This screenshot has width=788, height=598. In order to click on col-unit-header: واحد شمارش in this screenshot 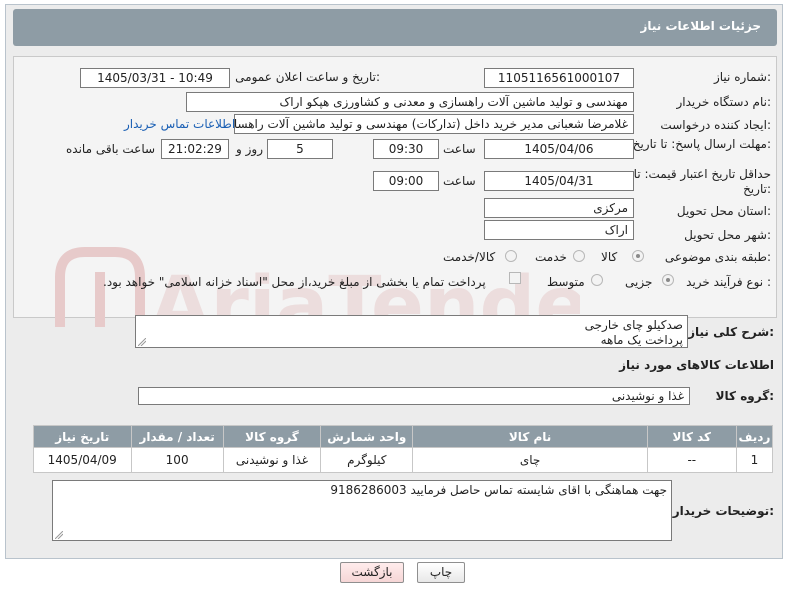, I will do `click(367, 436)`.